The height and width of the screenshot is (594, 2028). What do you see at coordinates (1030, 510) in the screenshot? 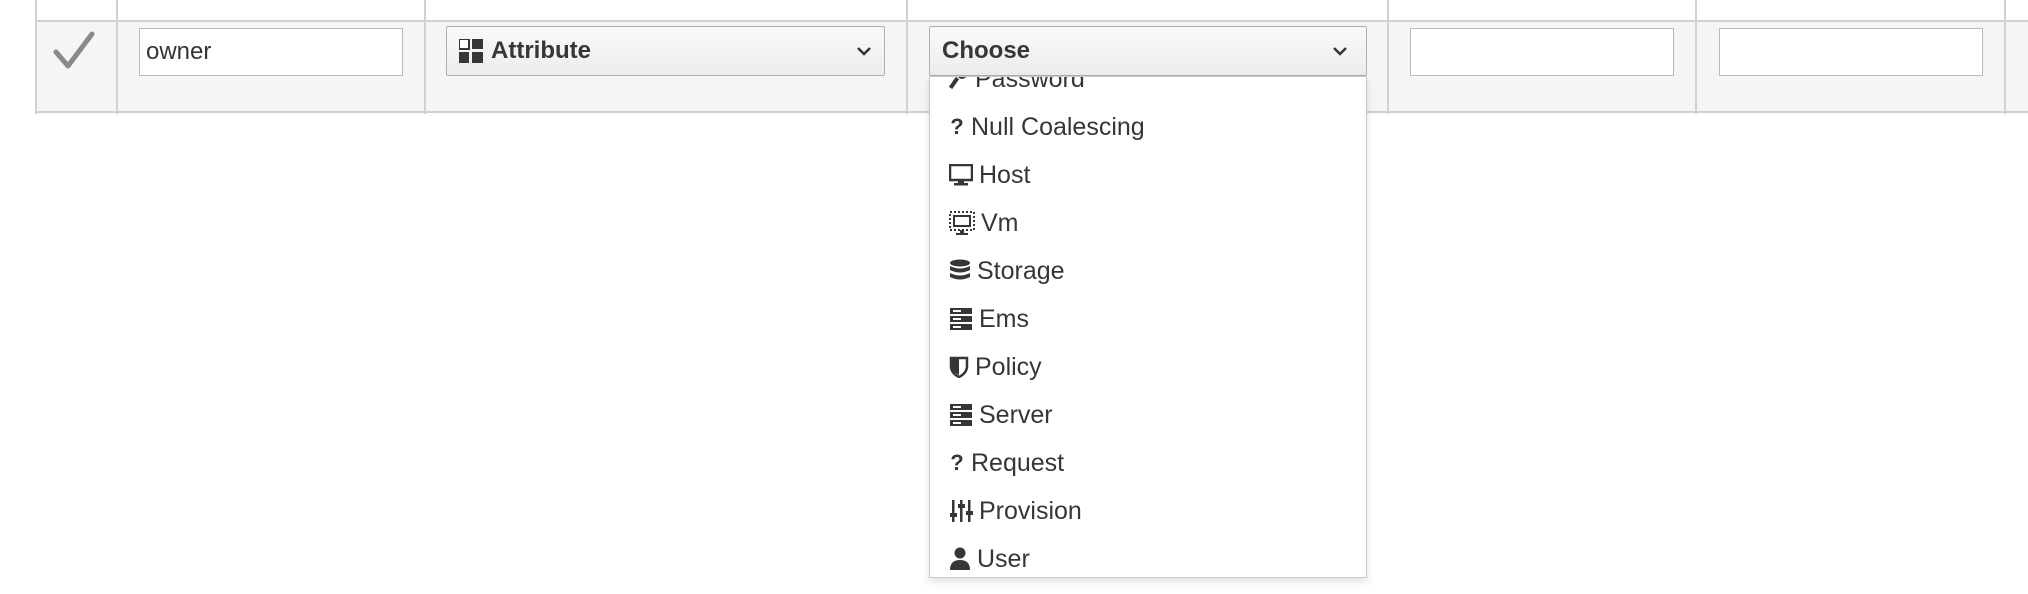
I see `dropdown-item-label: Provision` at bounding box center [1030, 510].